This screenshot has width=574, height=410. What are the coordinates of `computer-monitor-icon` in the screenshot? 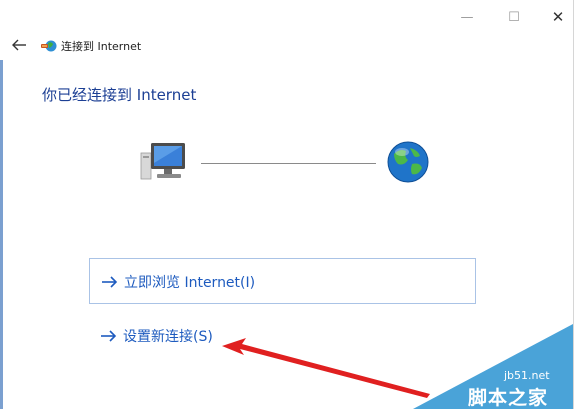 It's located at (163, 162).